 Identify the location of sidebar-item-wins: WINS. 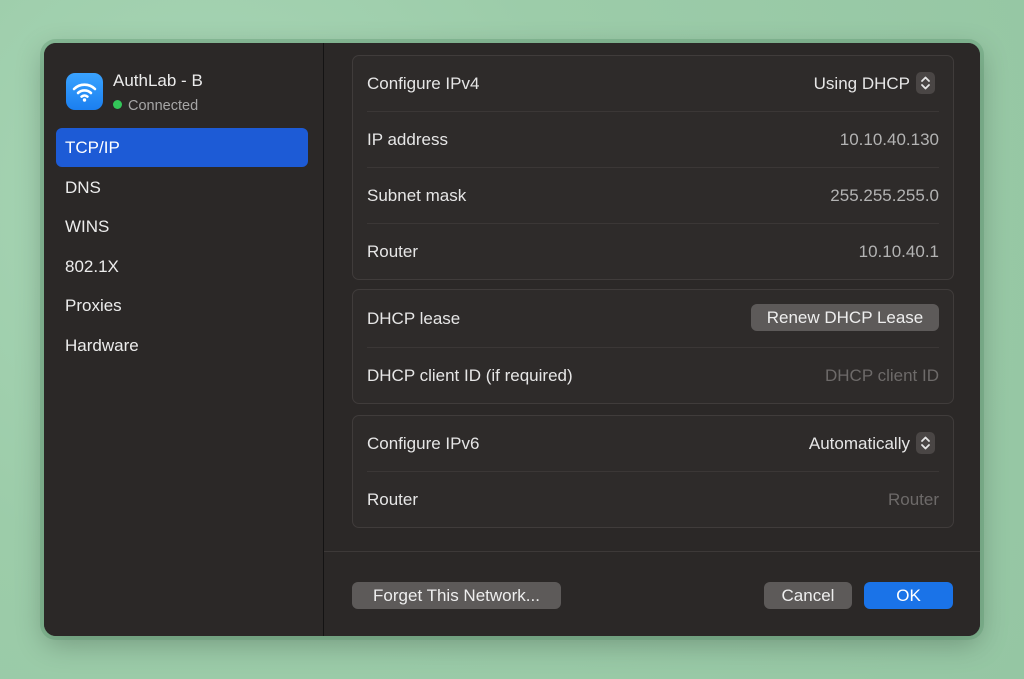
(182, 226).